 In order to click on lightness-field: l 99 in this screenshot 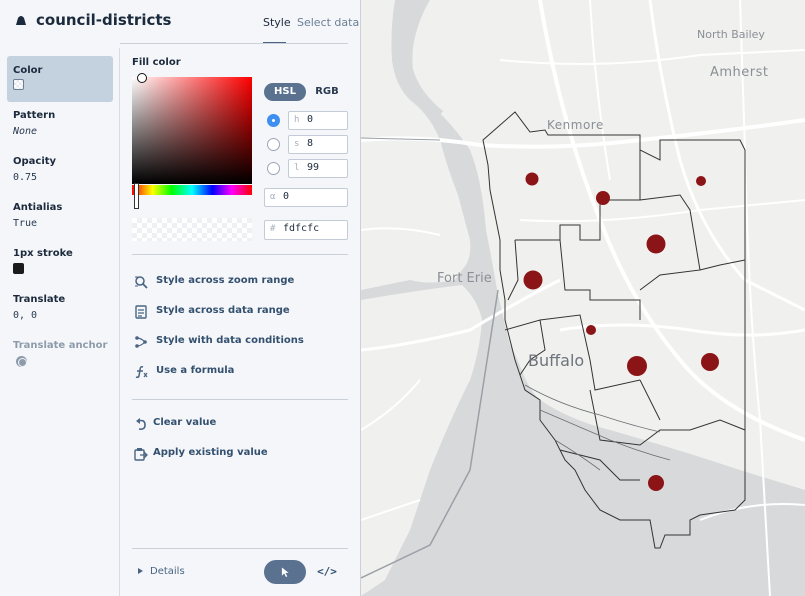, I will do `click(318, 168)`.